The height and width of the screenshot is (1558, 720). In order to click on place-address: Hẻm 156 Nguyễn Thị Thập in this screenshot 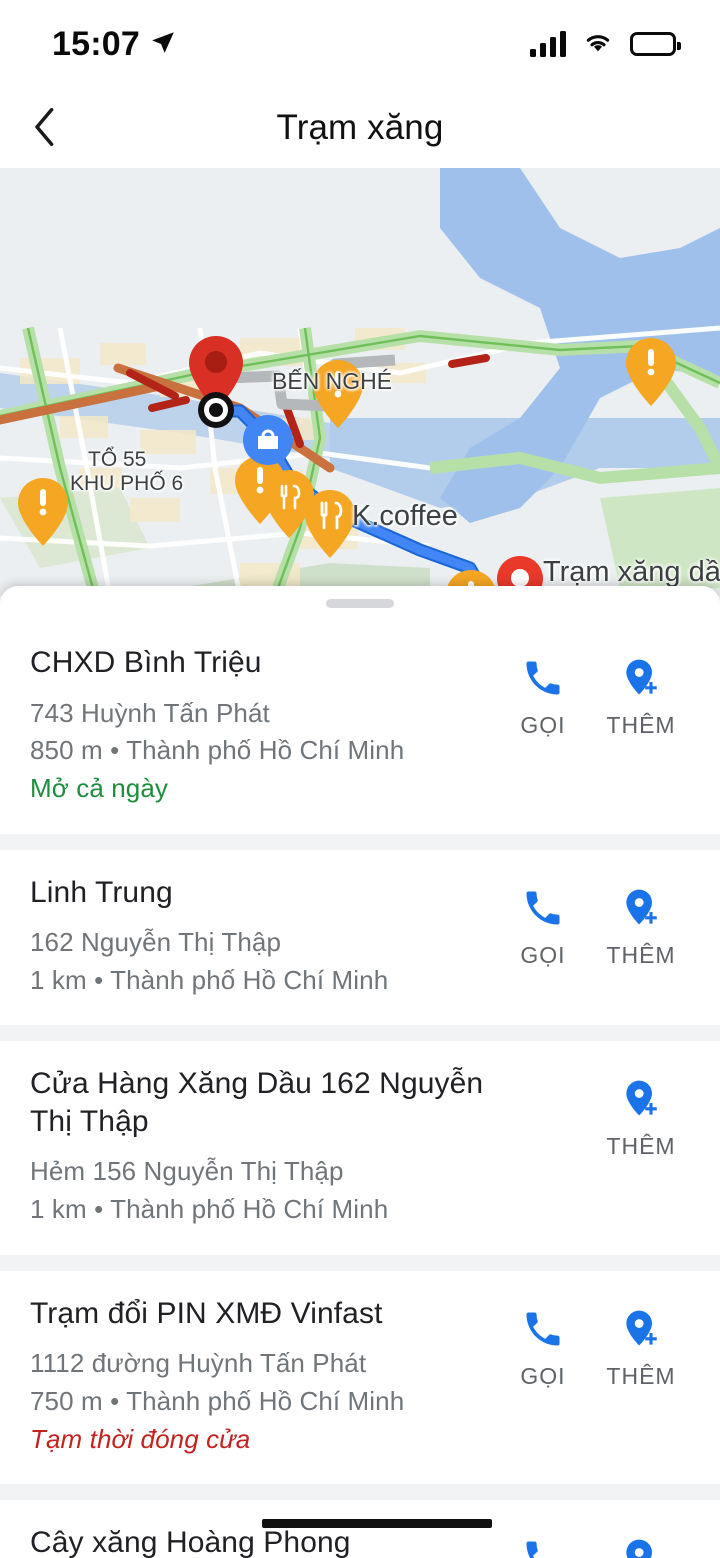, I will do `click(187, 1171)`.